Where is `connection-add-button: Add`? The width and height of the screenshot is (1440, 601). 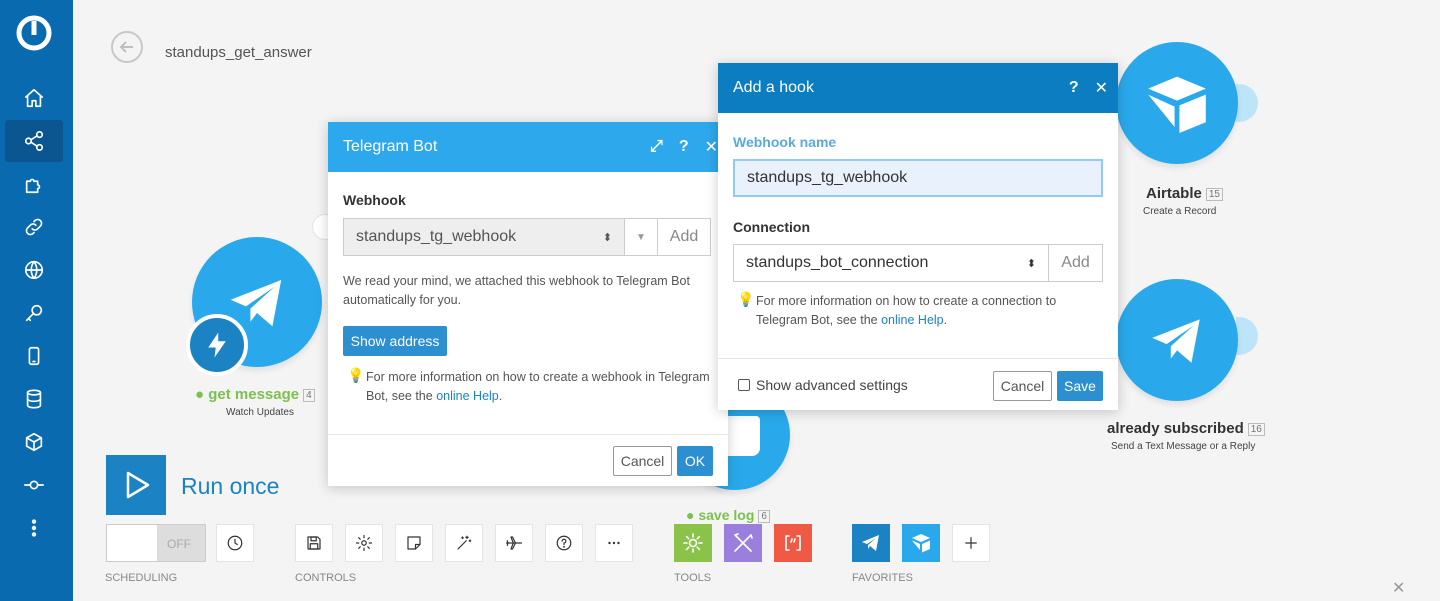
connection-add-button: Add is located at coordinates (1075, 263).